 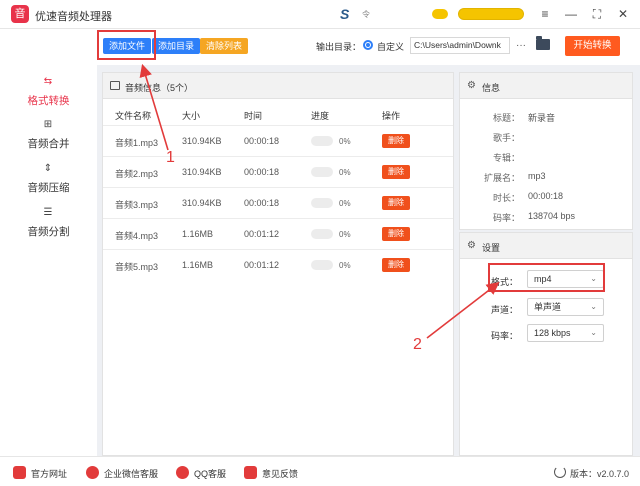 What do you see at coordinates (623, 14) in the screenshot?
I see `close-button: ✕` at bounding box center [623, 14].